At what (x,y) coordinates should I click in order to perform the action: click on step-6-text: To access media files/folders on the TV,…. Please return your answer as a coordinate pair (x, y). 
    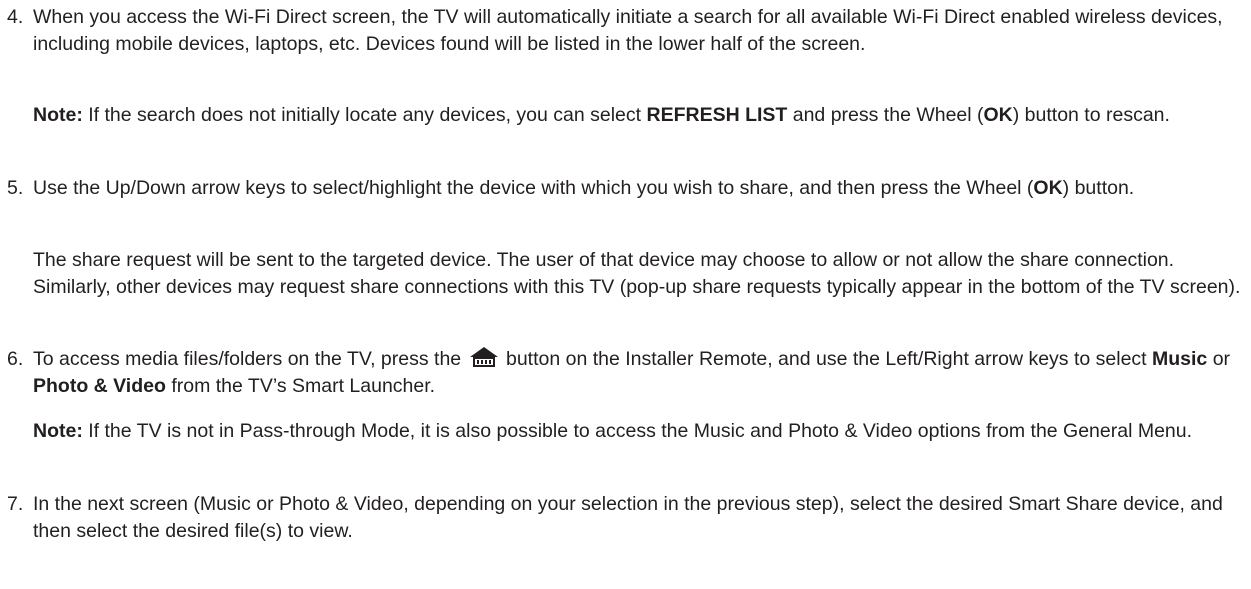
    Looking at the image, I should click on (633, 373).